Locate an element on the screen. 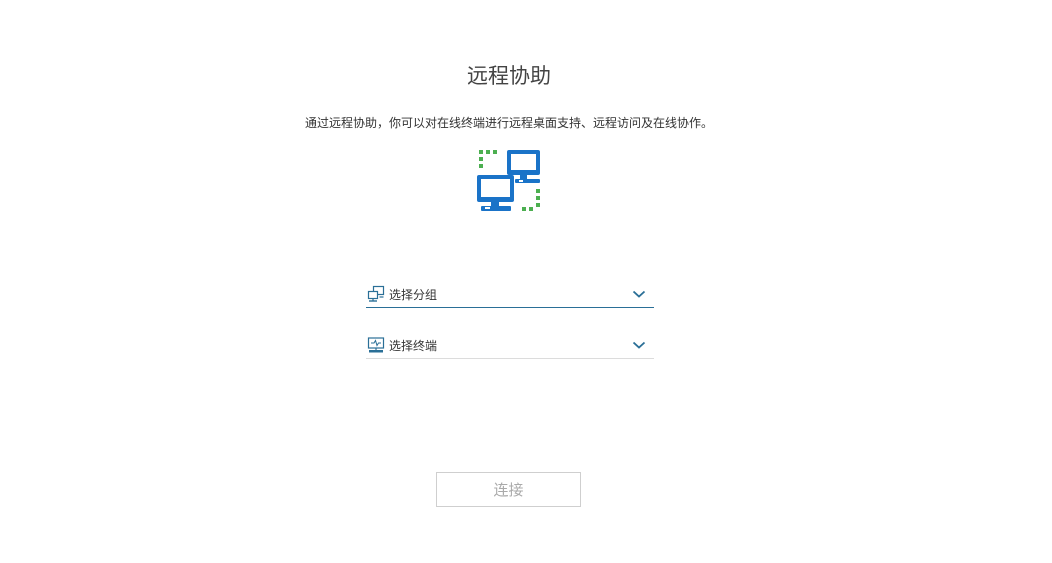 The image size is (1052, 563). terminal-monitor-icon is located at coordinates (376, 345).